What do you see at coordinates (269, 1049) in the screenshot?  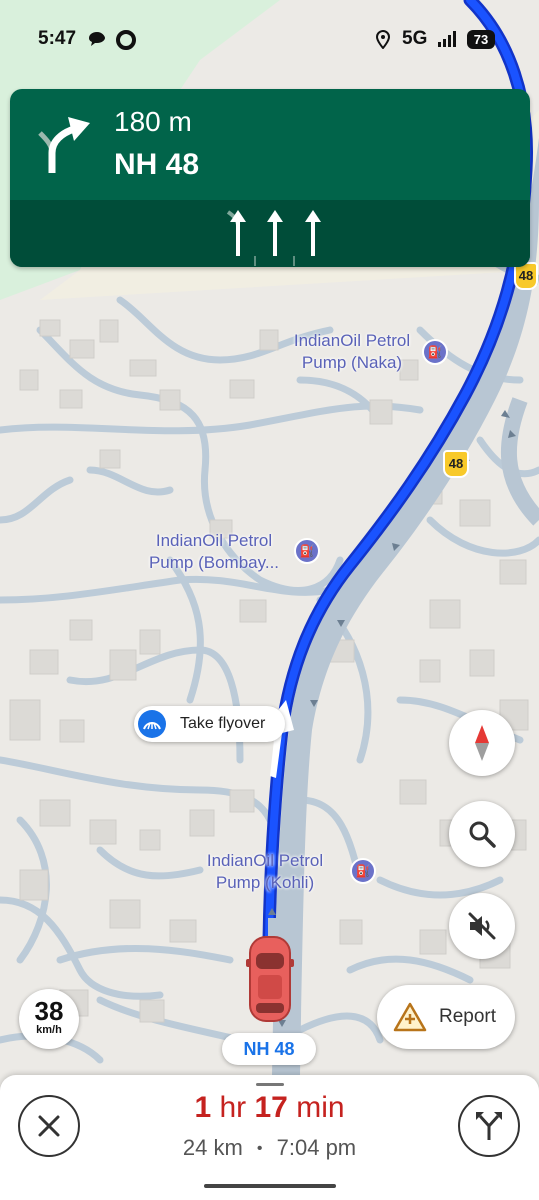 I see `current-road-label: NH 48` at bounding box center [269, 1049].